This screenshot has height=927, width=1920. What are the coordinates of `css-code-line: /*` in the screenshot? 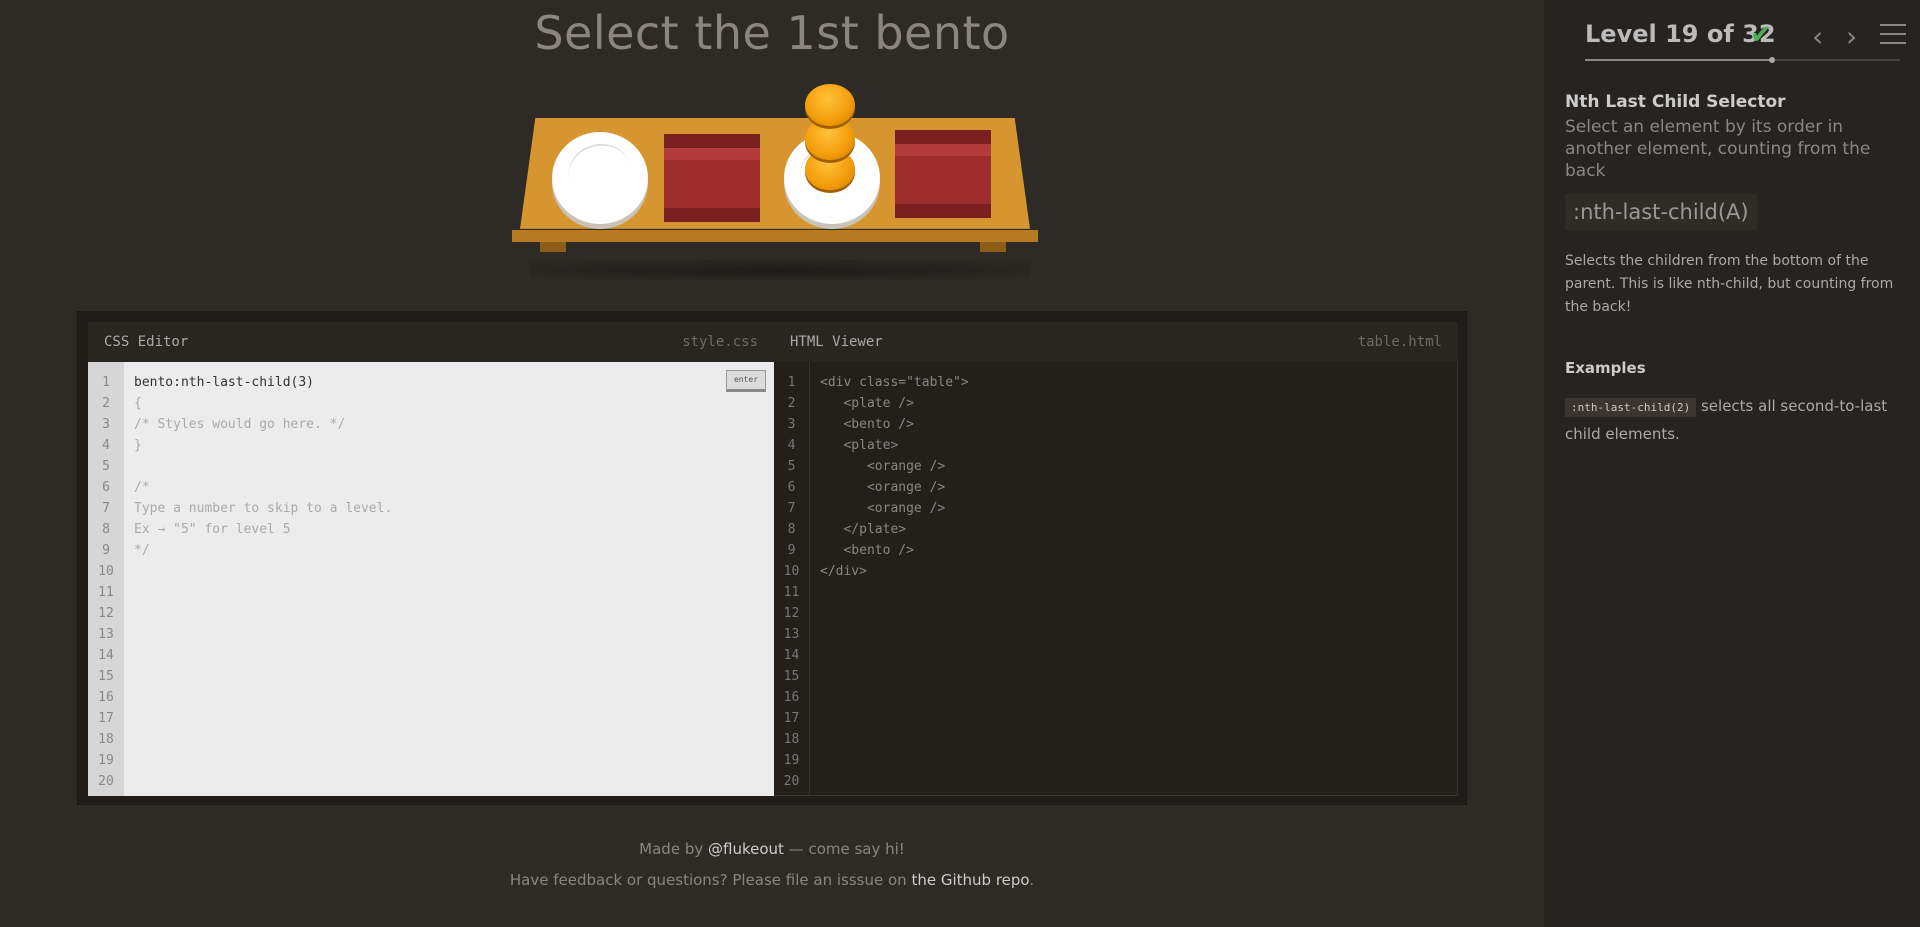 It's located at (142, 487).